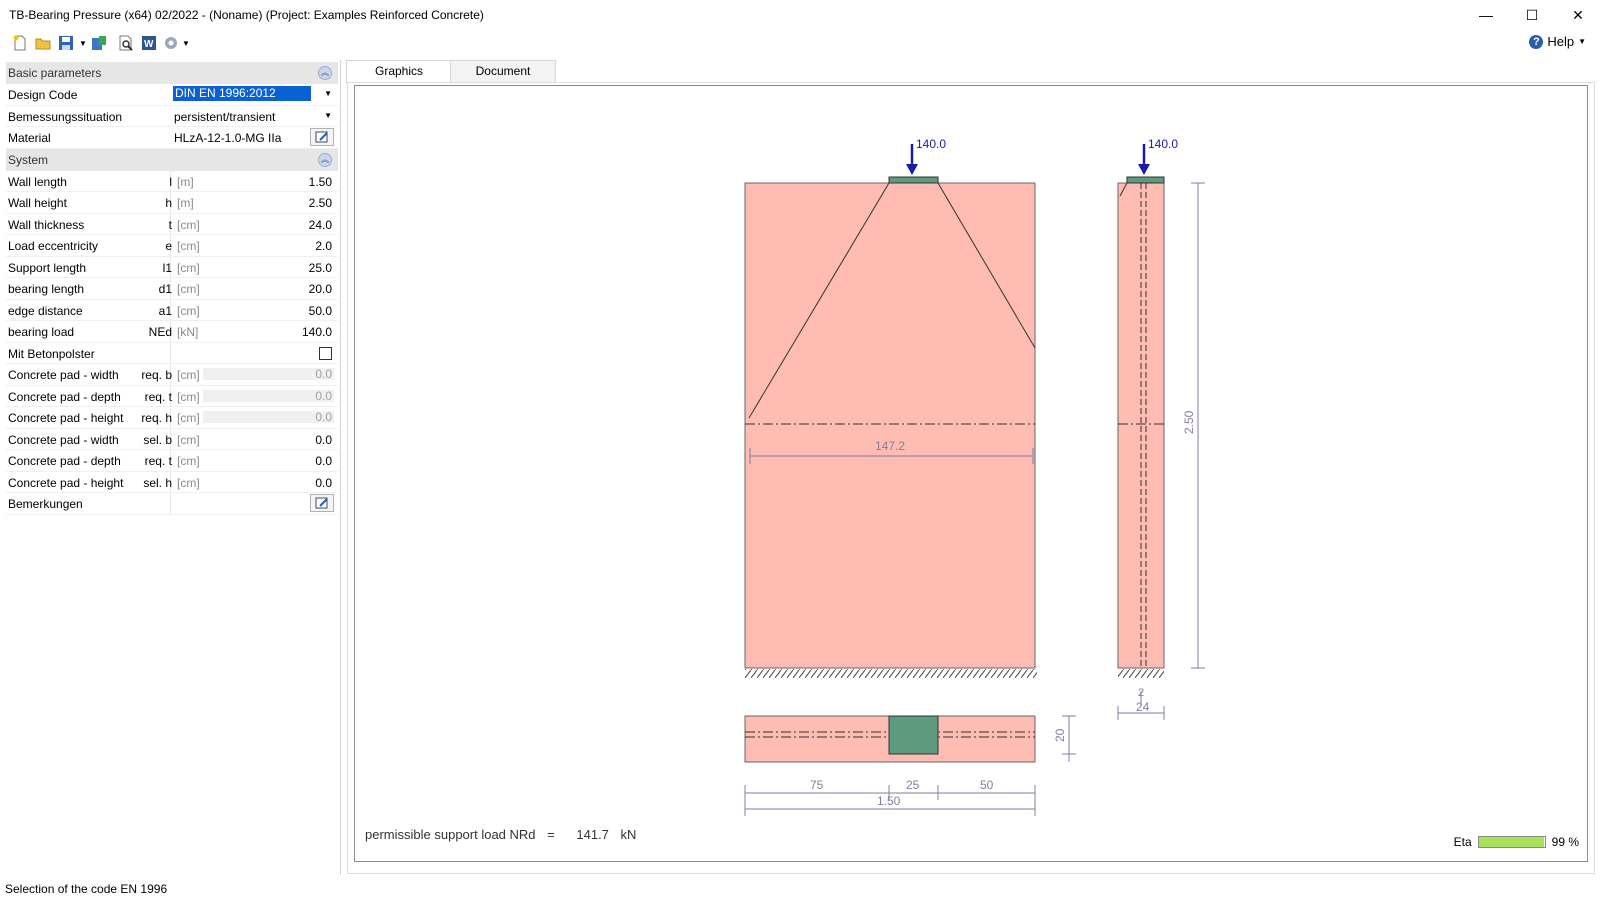 This screenshot has width=1600, height=900. I want to click on row-label: Mit Betonpolster, so click(51, 353).